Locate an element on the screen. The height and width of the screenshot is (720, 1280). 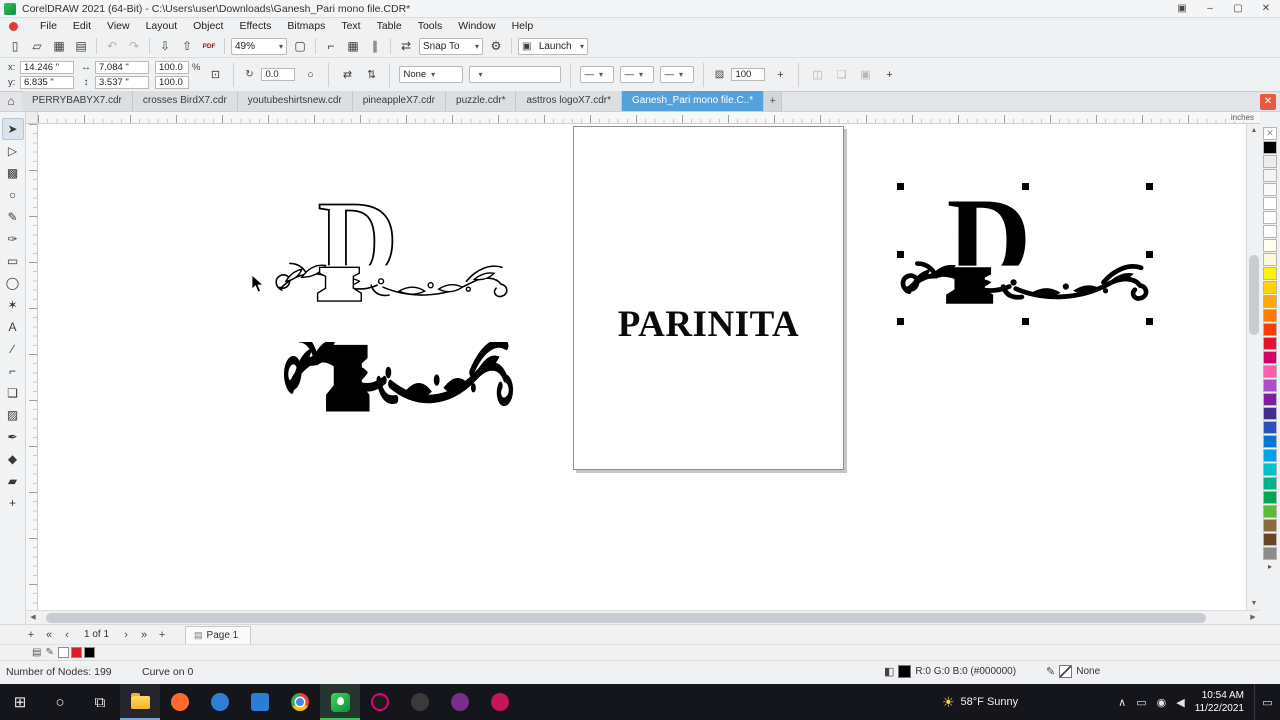
corel-font-manager-button is located at coordinates (460, 702).